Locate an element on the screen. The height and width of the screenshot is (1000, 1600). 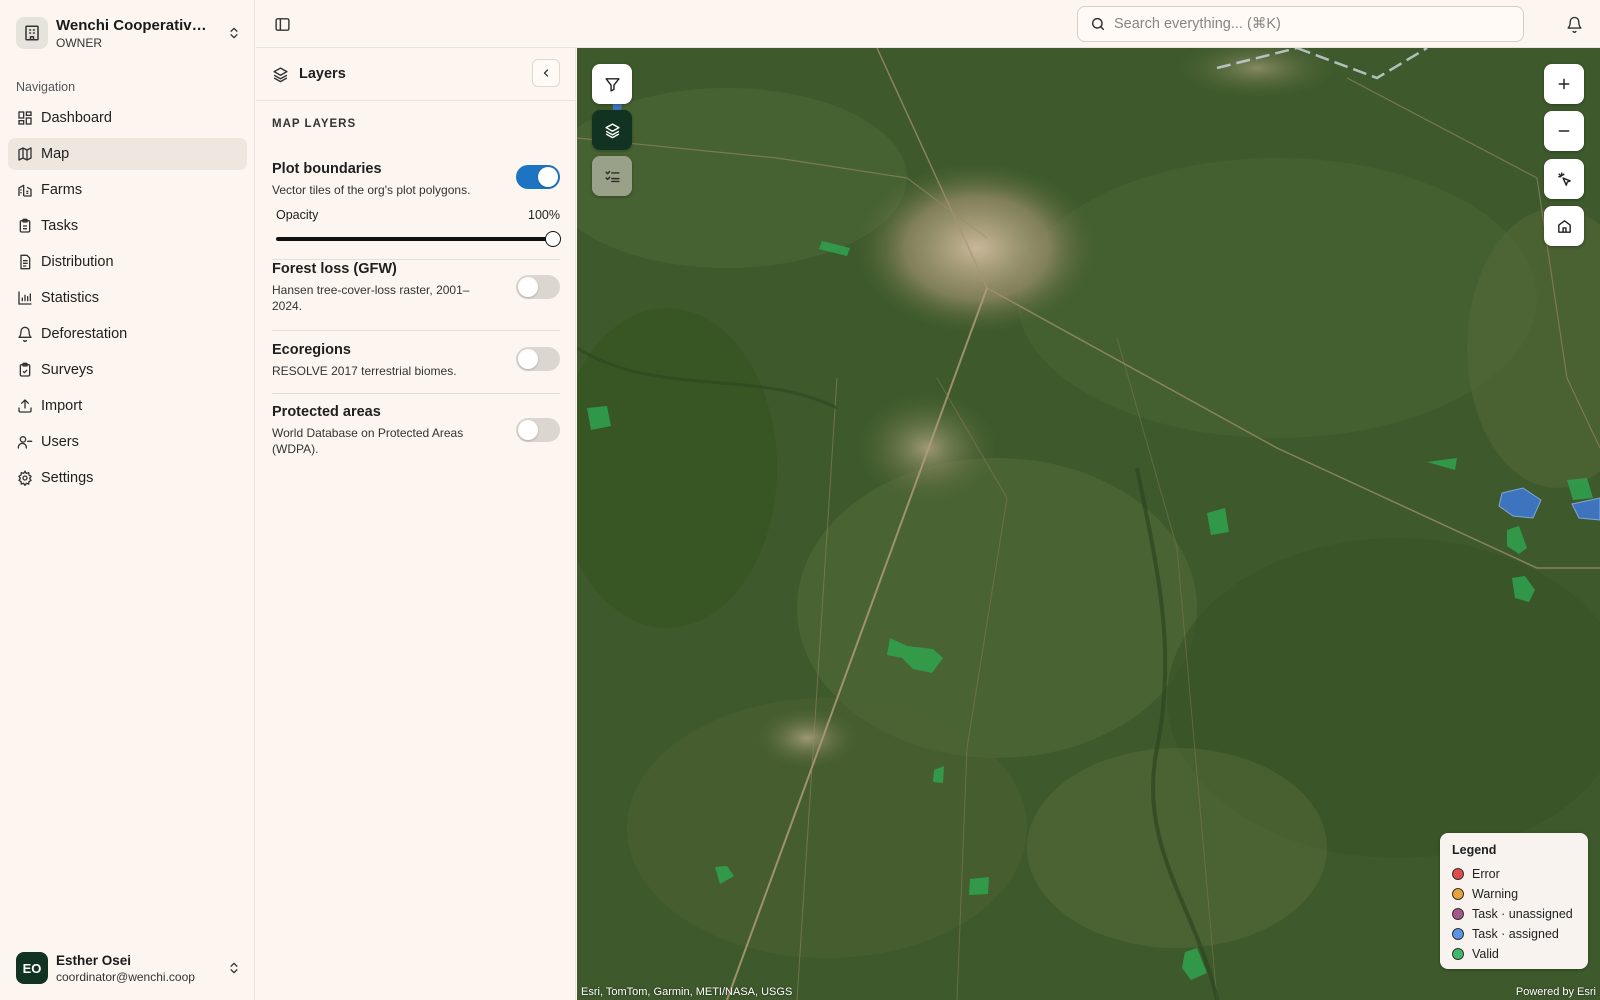
nav-item-import: Import is located at coordinates (127, 406).